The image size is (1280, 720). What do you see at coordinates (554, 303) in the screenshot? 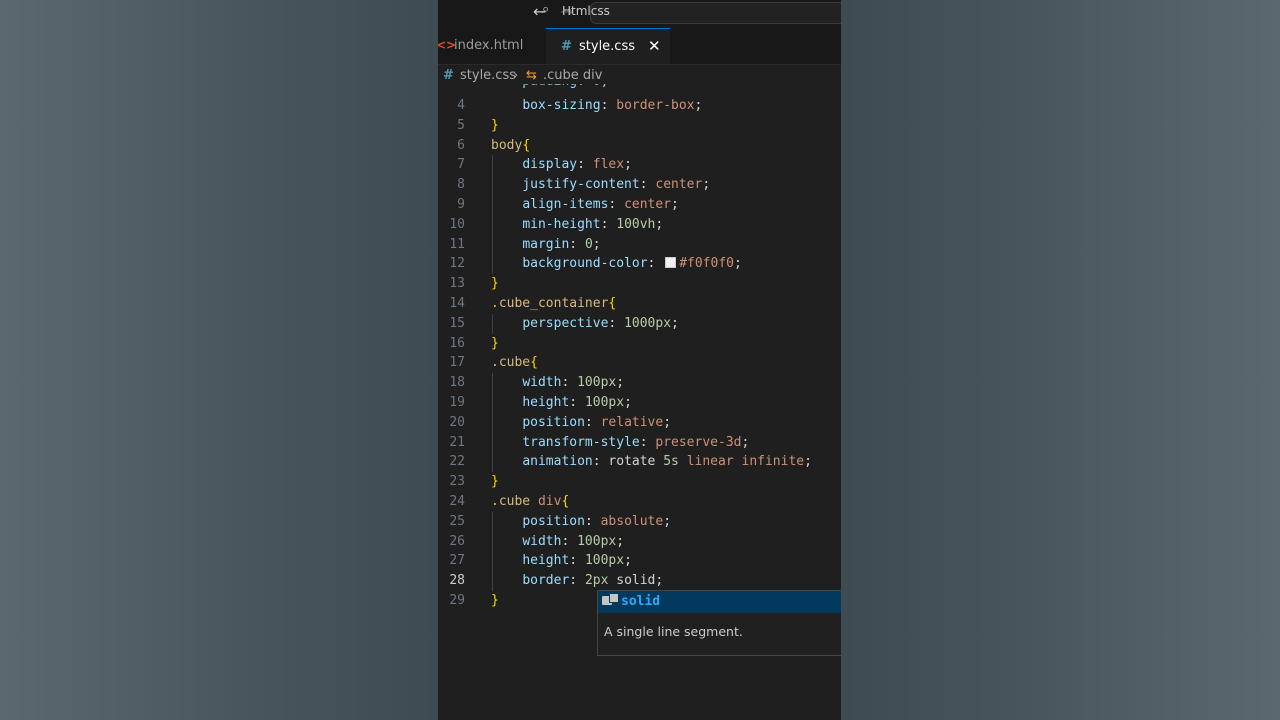
I see `code-text: .cube_container{` at bounding box center [554, 303].